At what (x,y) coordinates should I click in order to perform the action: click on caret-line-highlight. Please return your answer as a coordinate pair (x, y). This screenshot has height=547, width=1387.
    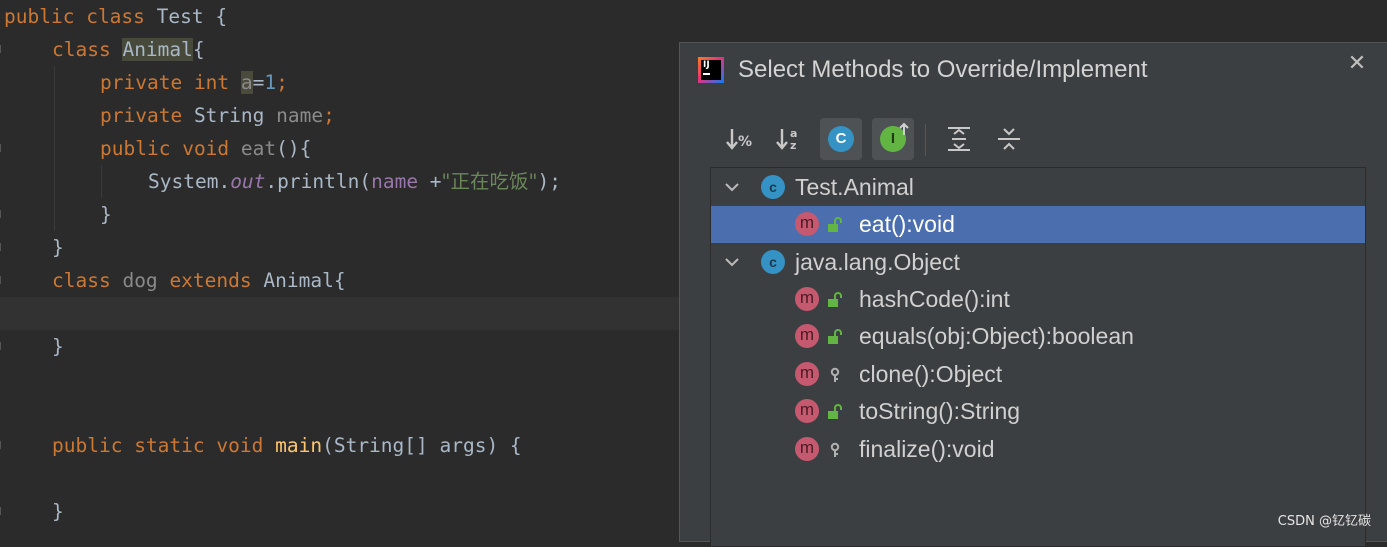
    Looking at the image, I should click on (340, 313).